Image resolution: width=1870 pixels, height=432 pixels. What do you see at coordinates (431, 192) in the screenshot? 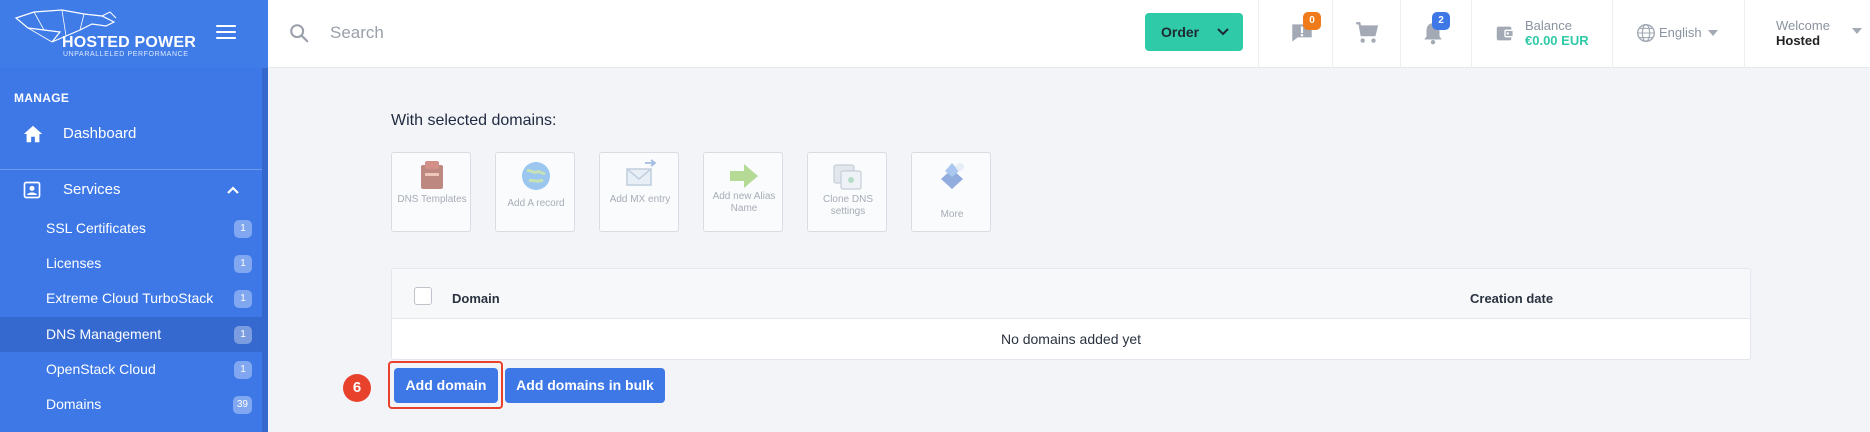
I see `action-dns-templates: DNS Templates` at bounding box center [431, 192].